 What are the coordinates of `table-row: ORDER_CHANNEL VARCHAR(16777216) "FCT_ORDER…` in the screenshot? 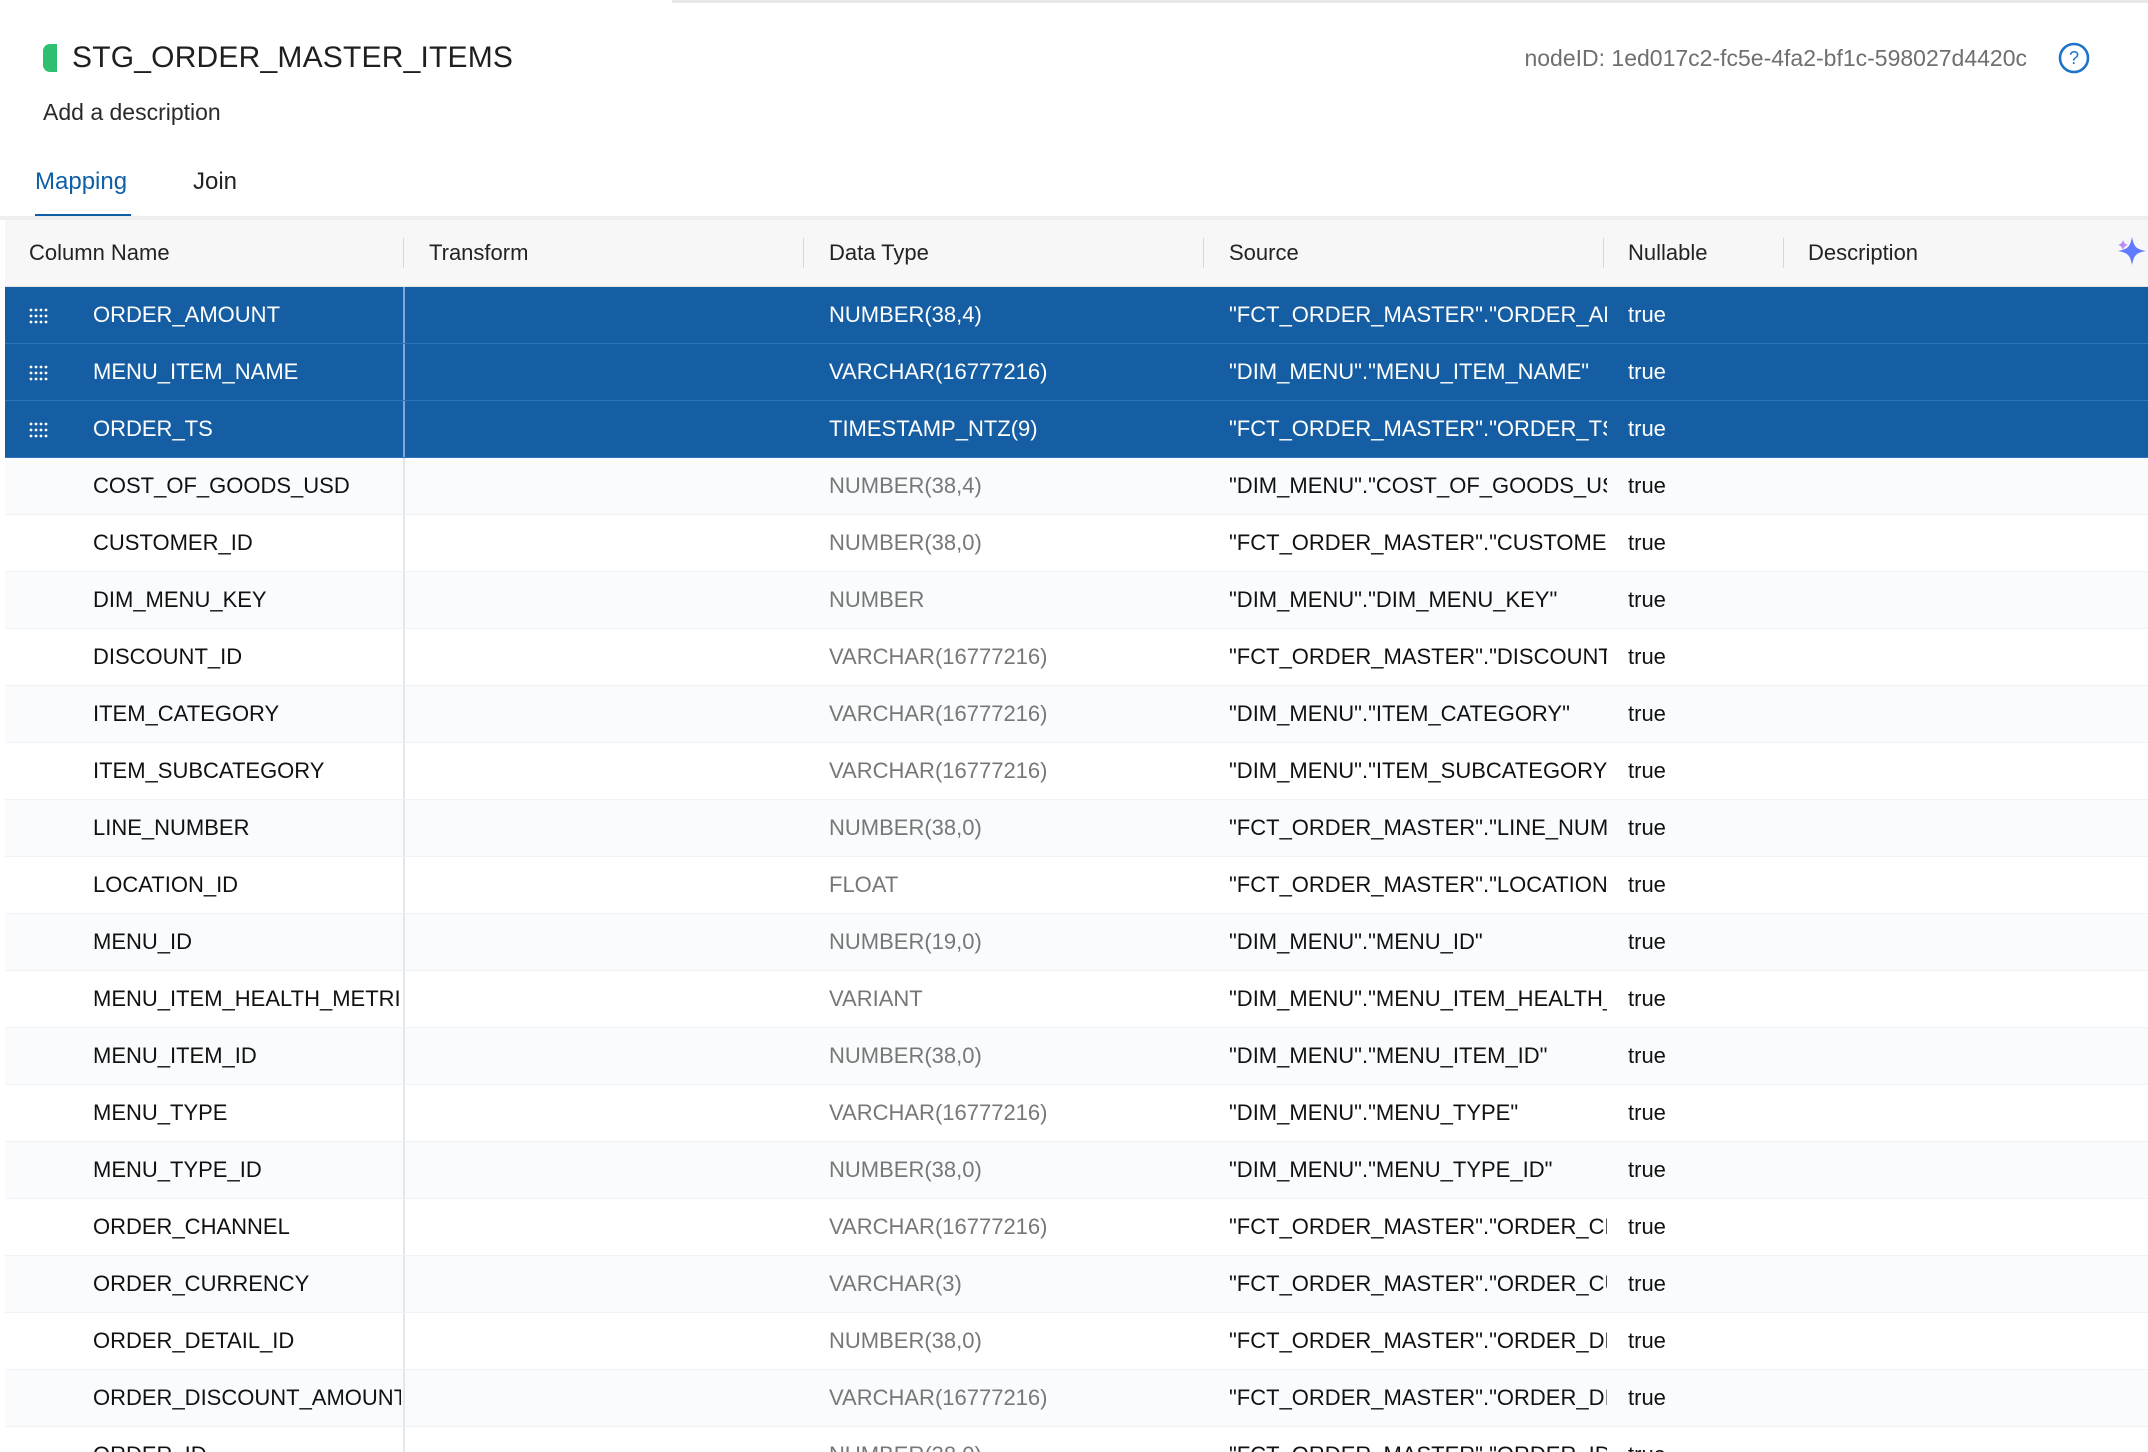 It's located at (1076, 1227).